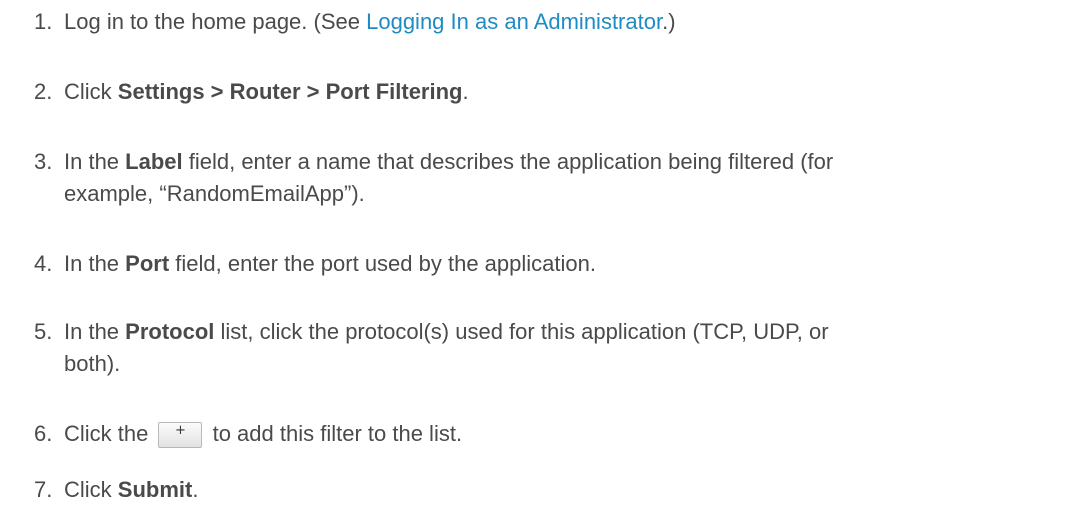  I want to click on step-text-part: .), so click(669, 21).